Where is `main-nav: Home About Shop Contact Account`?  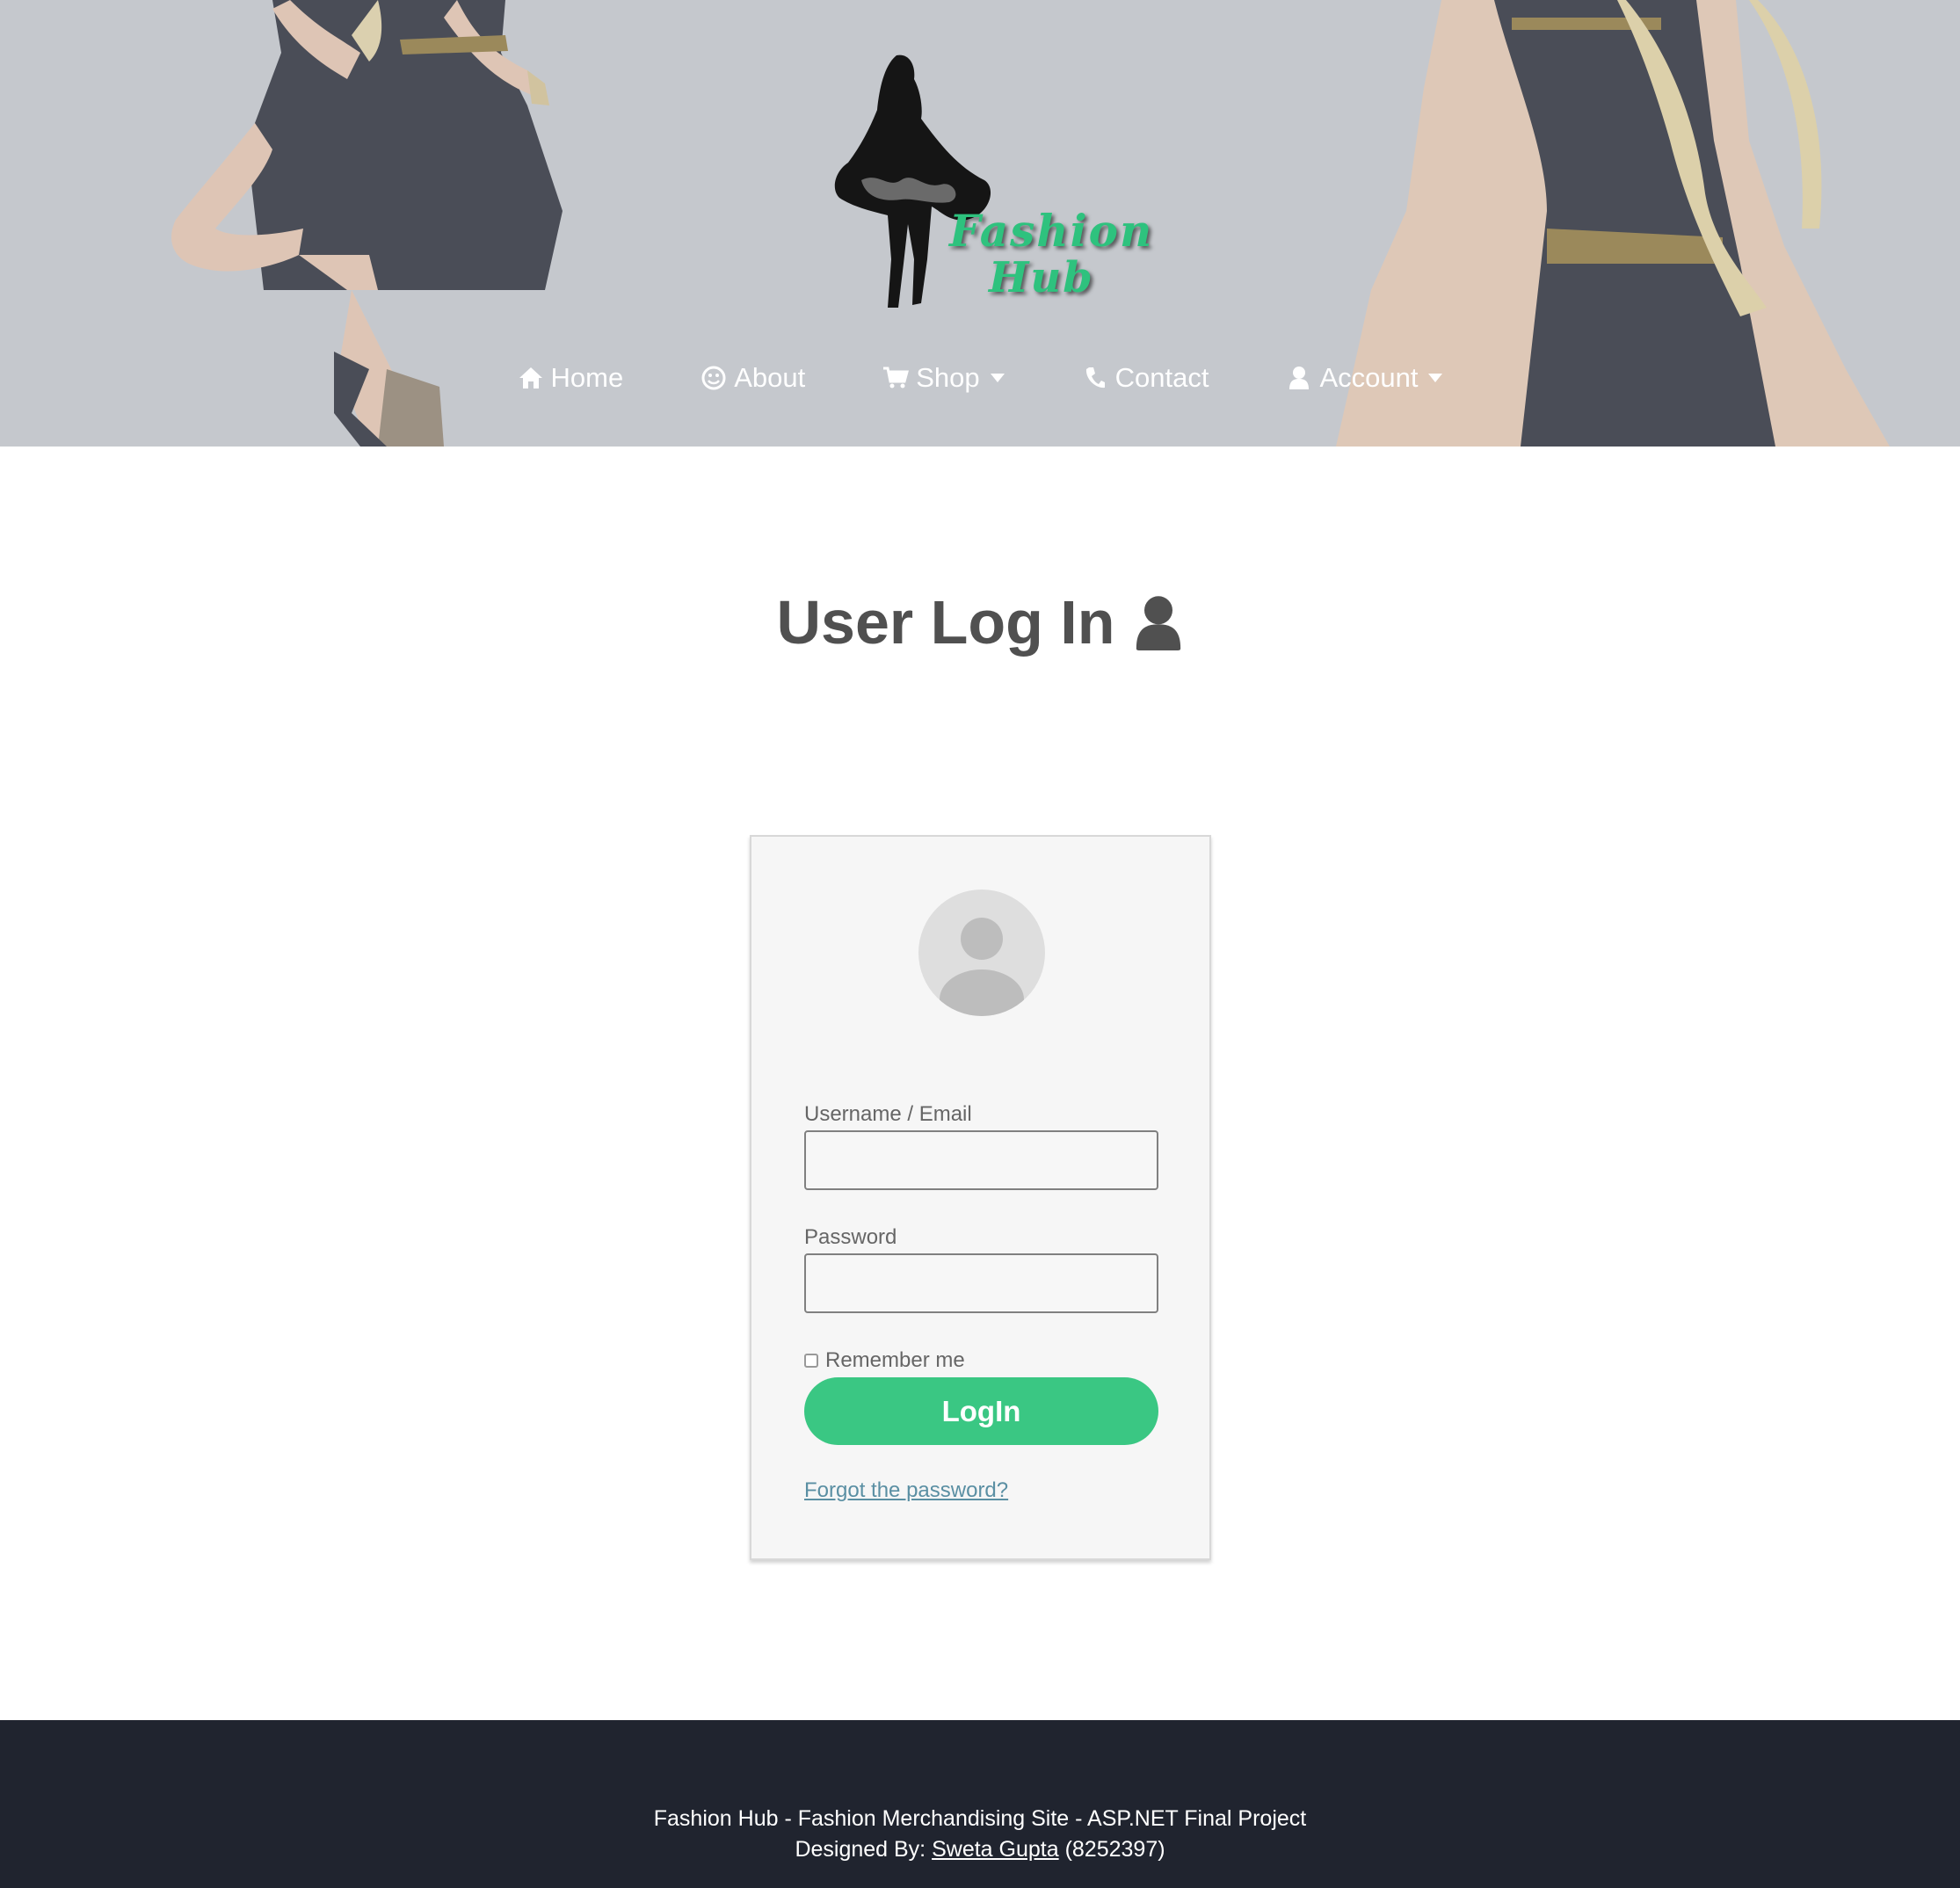 main-nav: Home About Shop Contact Account is located at coordinates (980, 378).